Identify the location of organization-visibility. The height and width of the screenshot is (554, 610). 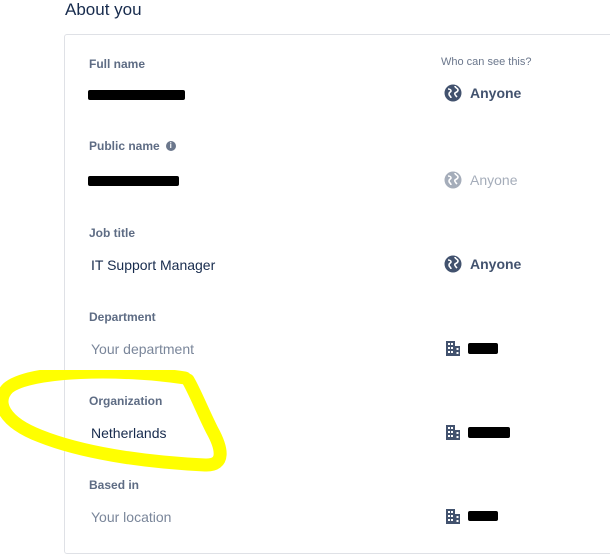
(477, 432).